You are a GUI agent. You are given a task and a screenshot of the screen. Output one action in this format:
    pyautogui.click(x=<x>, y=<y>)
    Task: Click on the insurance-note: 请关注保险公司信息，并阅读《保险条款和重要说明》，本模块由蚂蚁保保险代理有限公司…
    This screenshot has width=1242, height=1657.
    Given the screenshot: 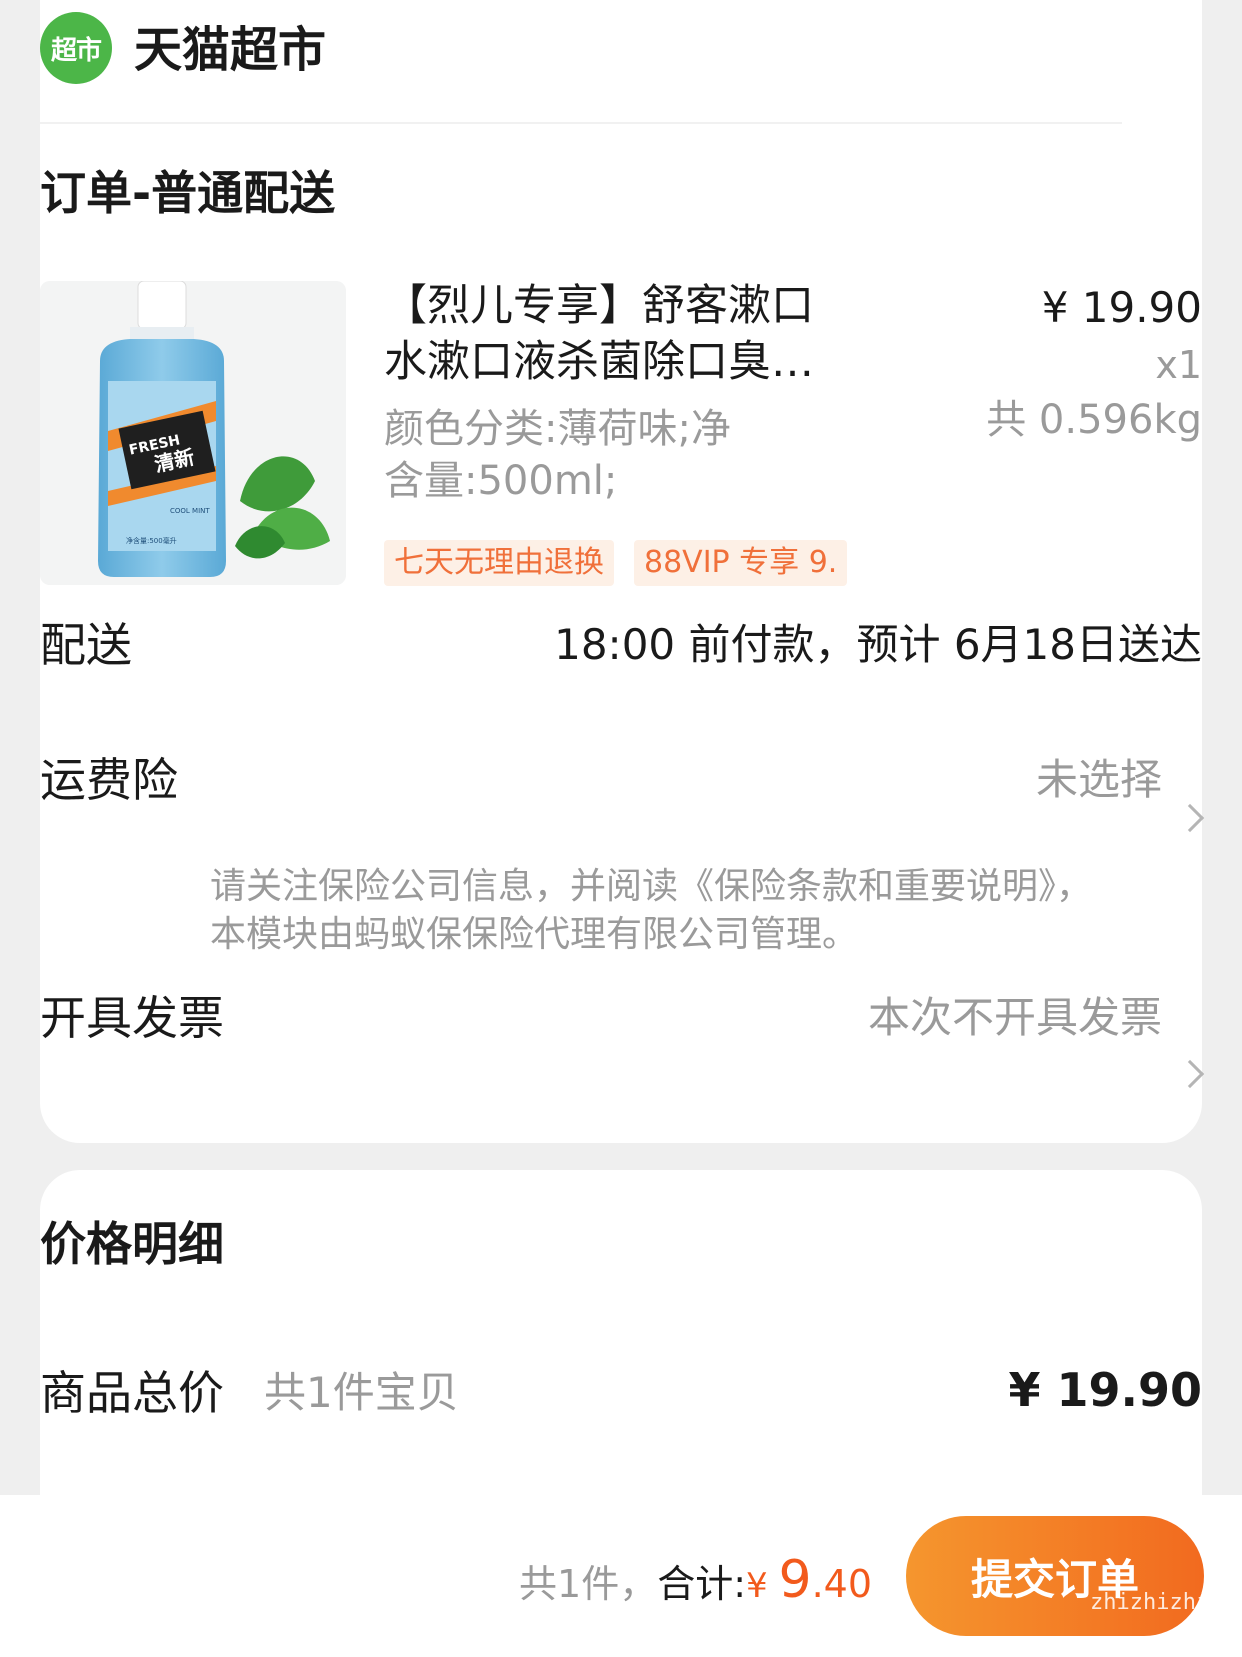 What is the action you would take?
    pyautogui.click(x=651, y=910)
    